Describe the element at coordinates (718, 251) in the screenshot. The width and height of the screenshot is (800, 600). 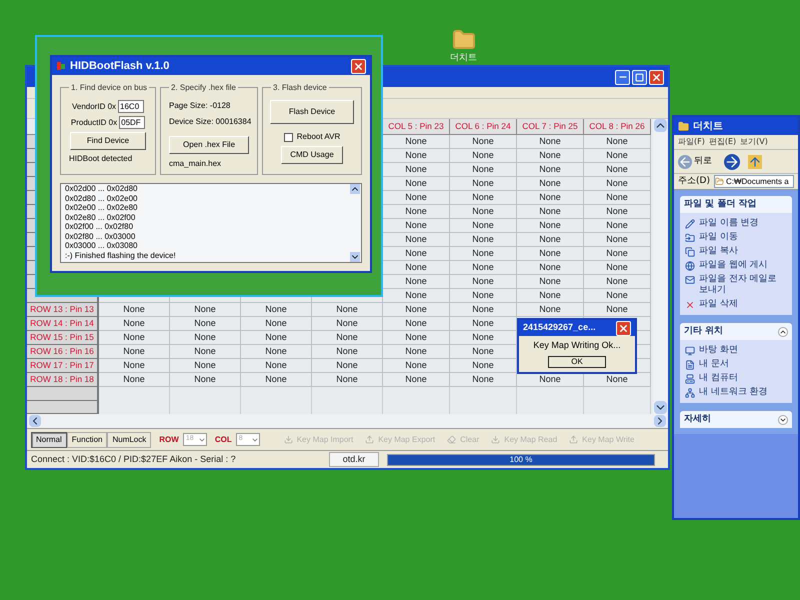
I see `task-link: 파일 복사` at that location.